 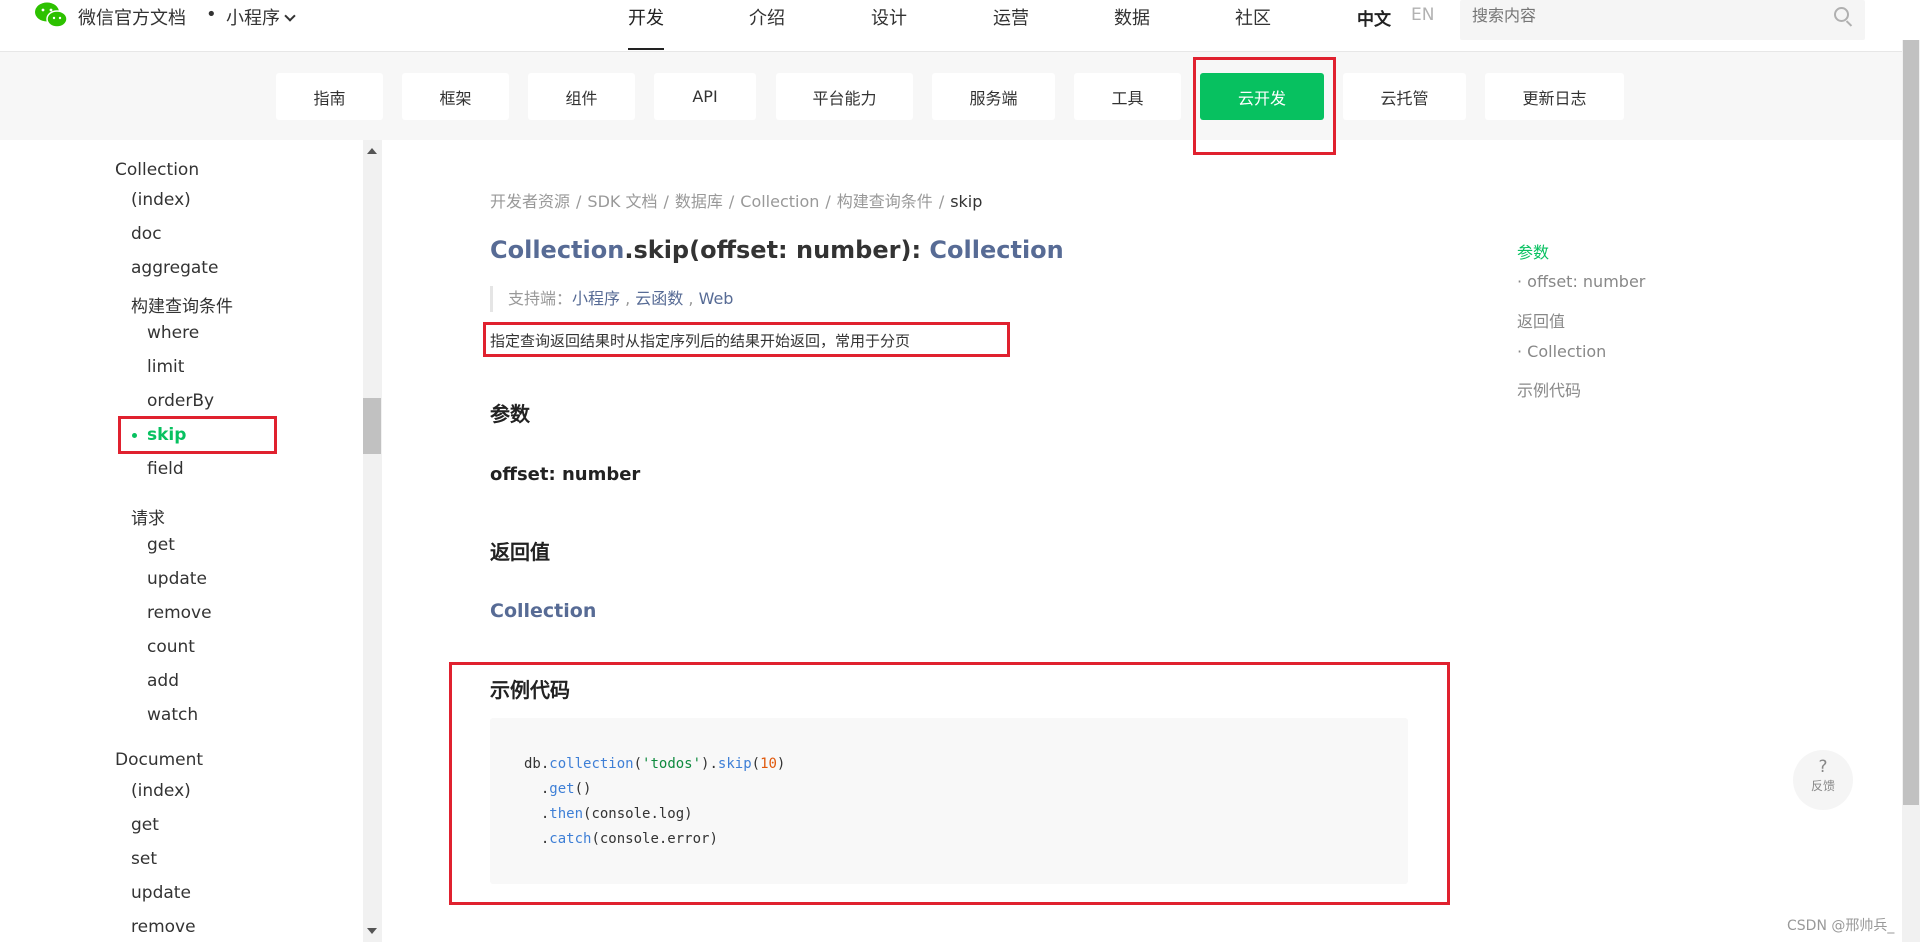 What do you see at coordinates (372, 426) in the screenshot?
I see `sidebar-scroll-thumb` at bounding box center [372, 426].